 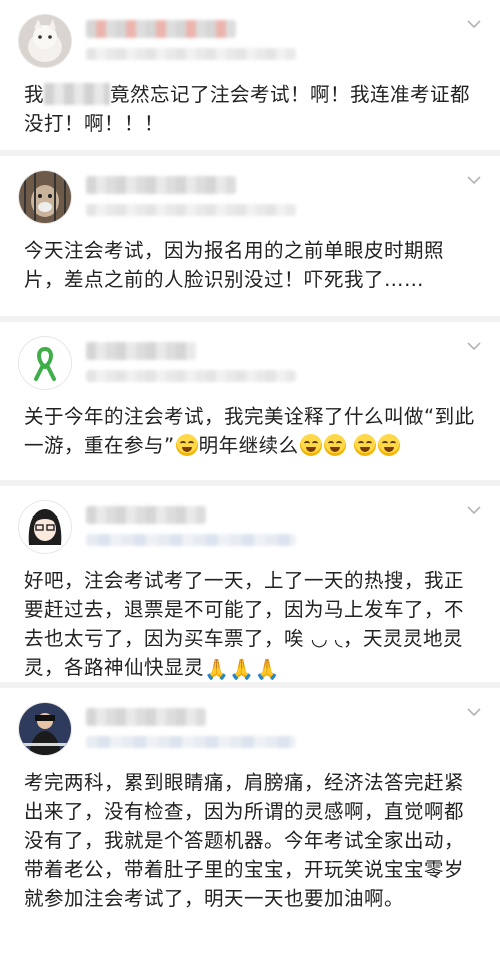 I want to click on girl-avatar-icon, so click(x=45, y=527).